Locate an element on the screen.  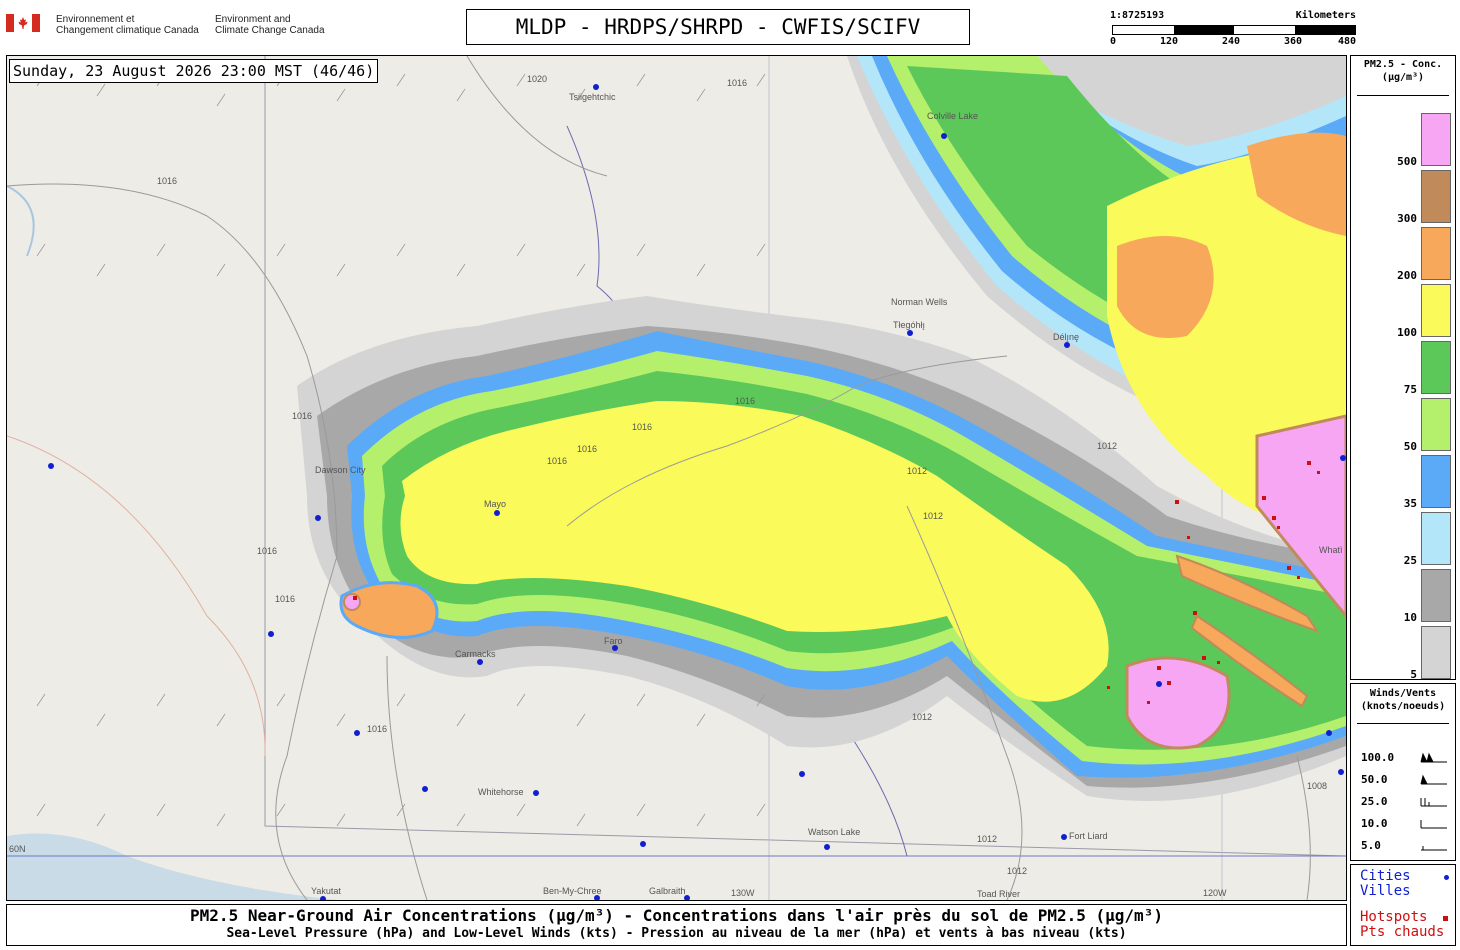
place-label: Watson Lake is located at coordinates (834, 832).